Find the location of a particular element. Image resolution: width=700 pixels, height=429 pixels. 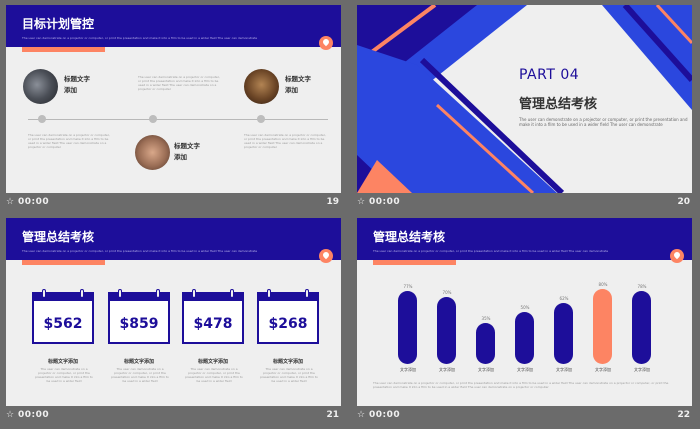

price-card: $268 is located at coordinates (288, 316).